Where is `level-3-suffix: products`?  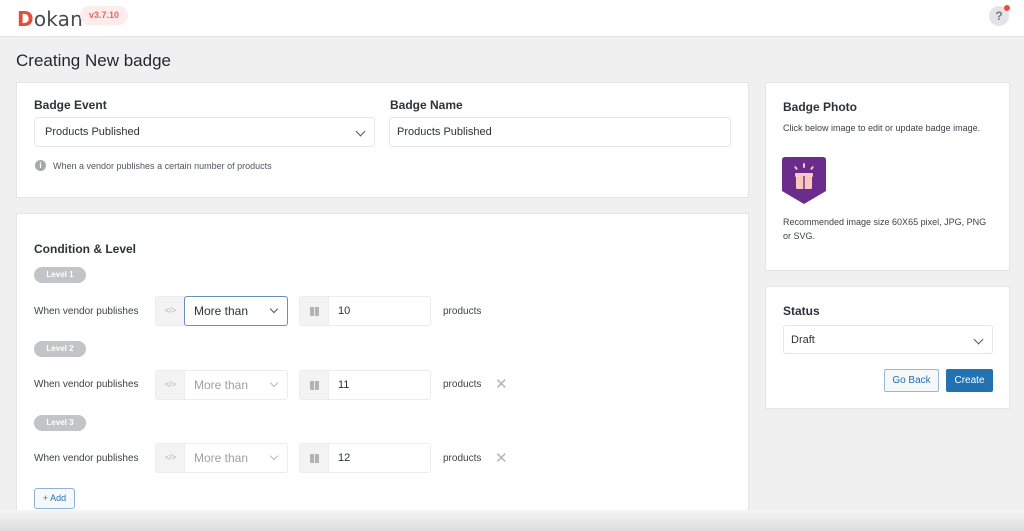
level-3-suffix: products is located at coordinates (462, 458).